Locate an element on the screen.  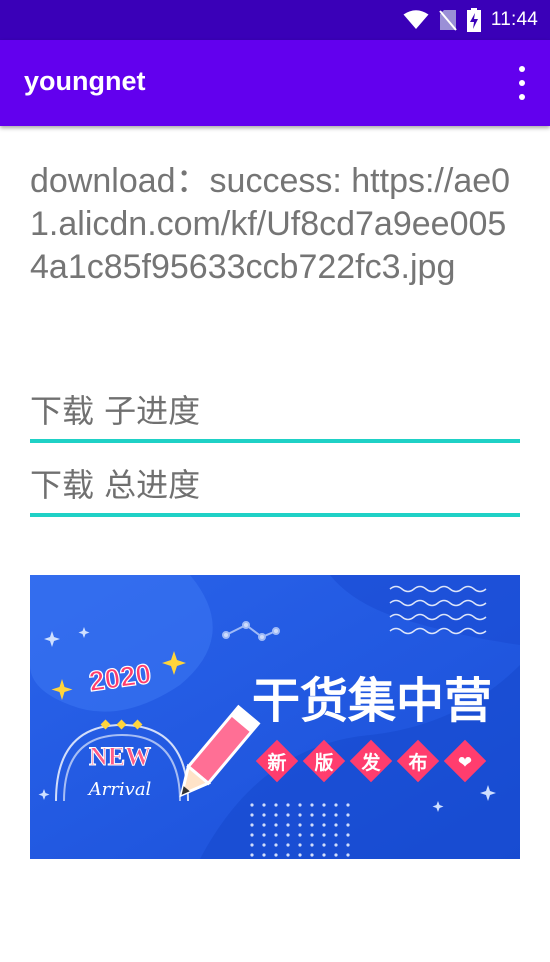
sub-progress-fill is located at coordinates (275, 441).